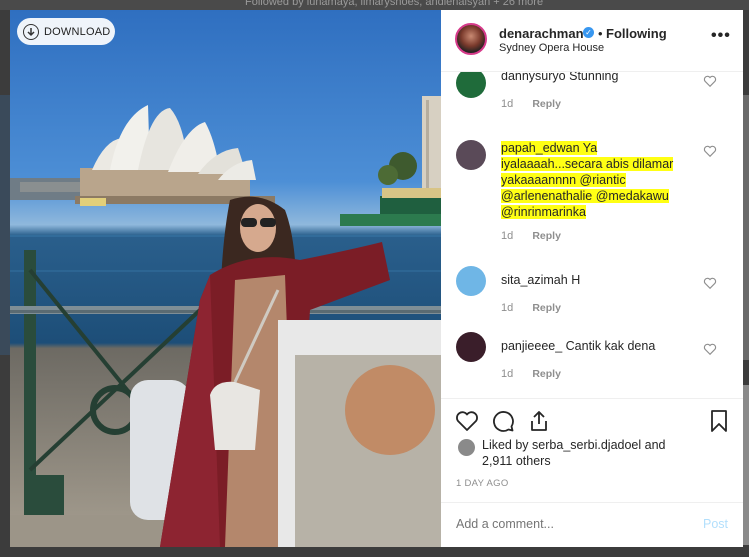 This screenshot has width=749, height=557. I want to click on verified-badge-icon: ✓, so click(588, 32).